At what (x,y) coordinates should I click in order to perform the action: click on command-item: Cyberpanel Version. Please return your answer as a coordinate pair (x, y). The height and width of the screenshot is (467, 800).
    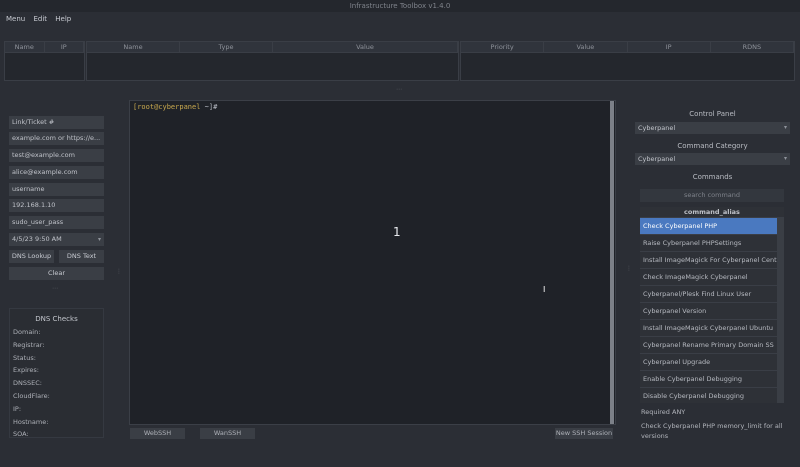
    Looking at the image, I should click on (708, 311).